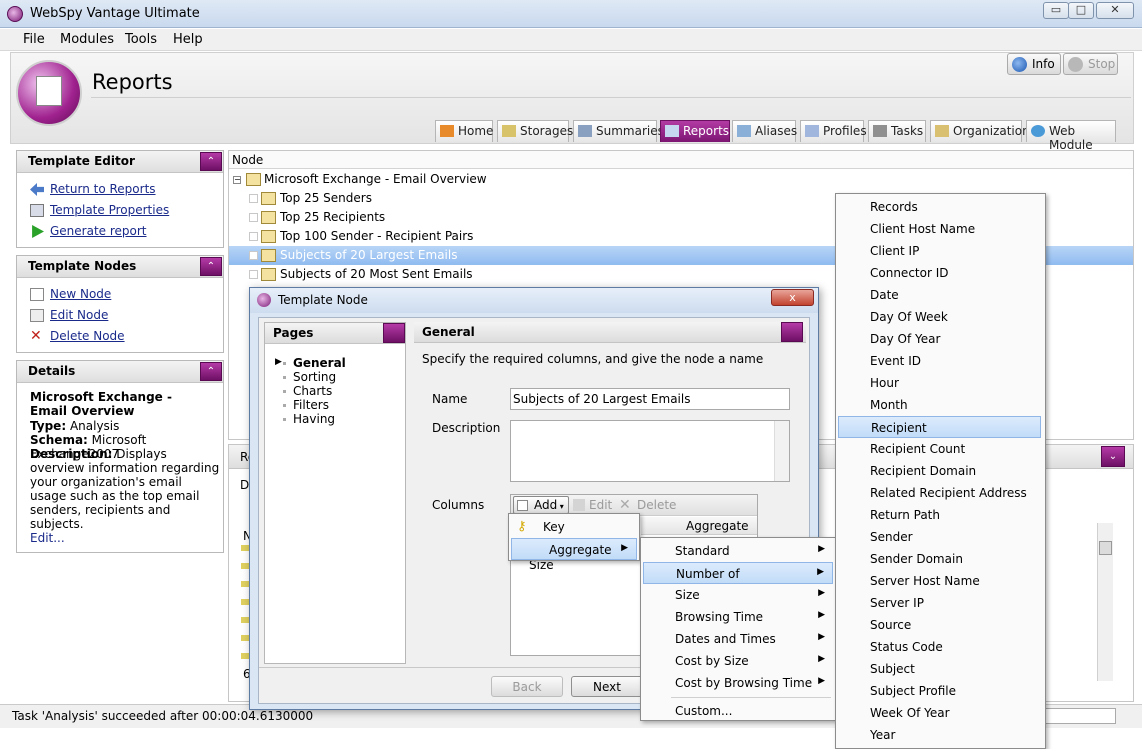 The width and height of the screenshot is (1142, 749). Describe the element at coordinates (939, 229) in the screenshot. I see `field-item: Client Host Name` at that location.